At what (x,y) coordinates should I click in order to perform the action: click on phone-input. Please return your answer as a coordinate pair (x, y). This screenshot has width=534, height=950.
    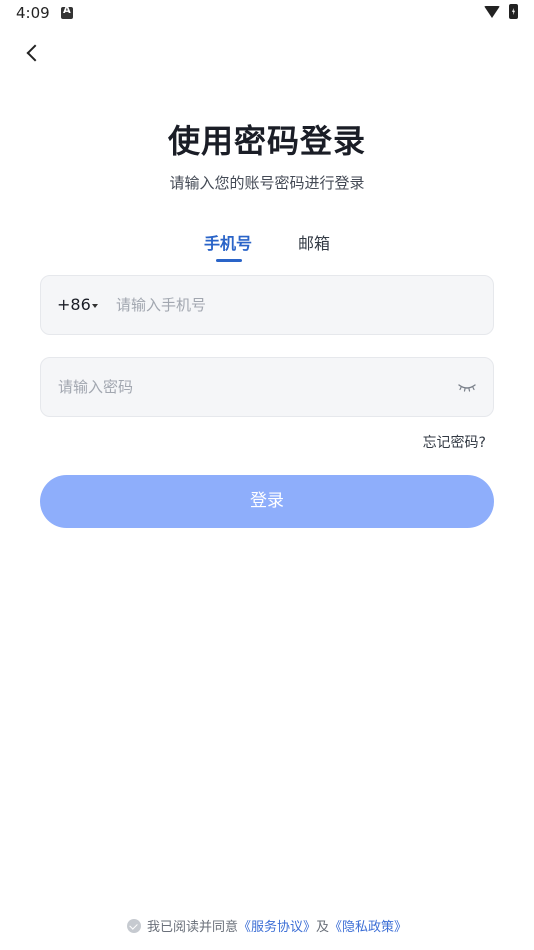
    Looking at the image, I should click on (296, 305).